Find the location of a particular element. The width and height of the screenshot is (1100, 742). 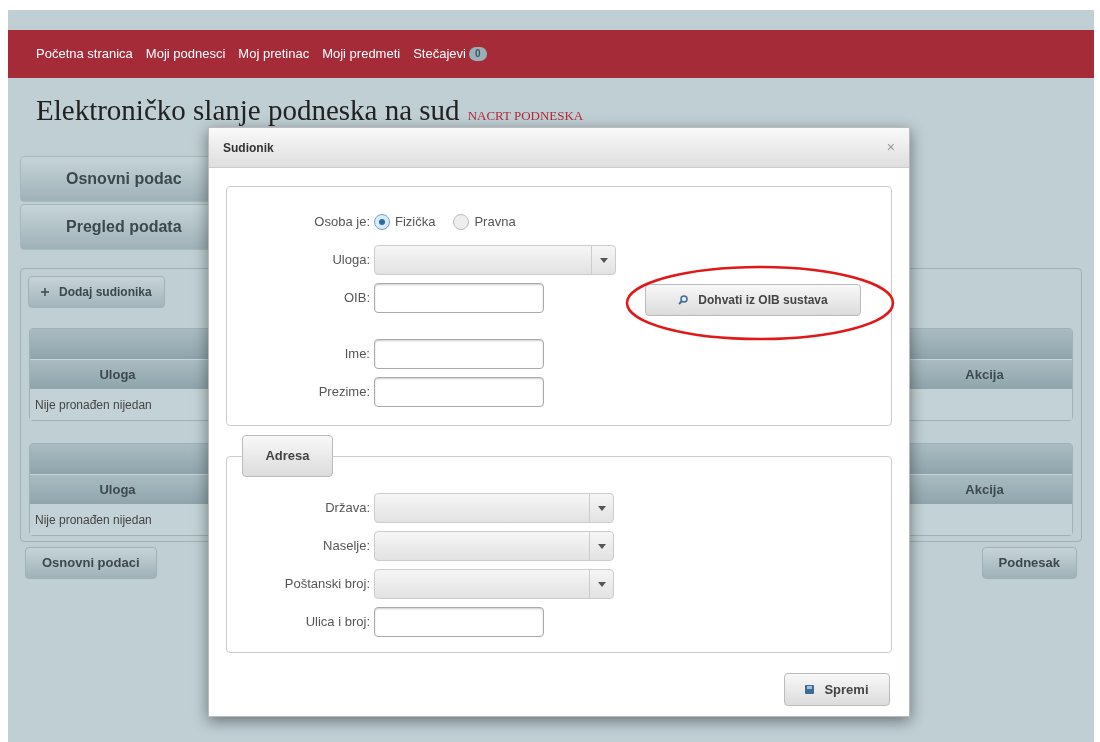

lookup-button: Dohvati iz OIB sustava is located at coordinates (753, 300).